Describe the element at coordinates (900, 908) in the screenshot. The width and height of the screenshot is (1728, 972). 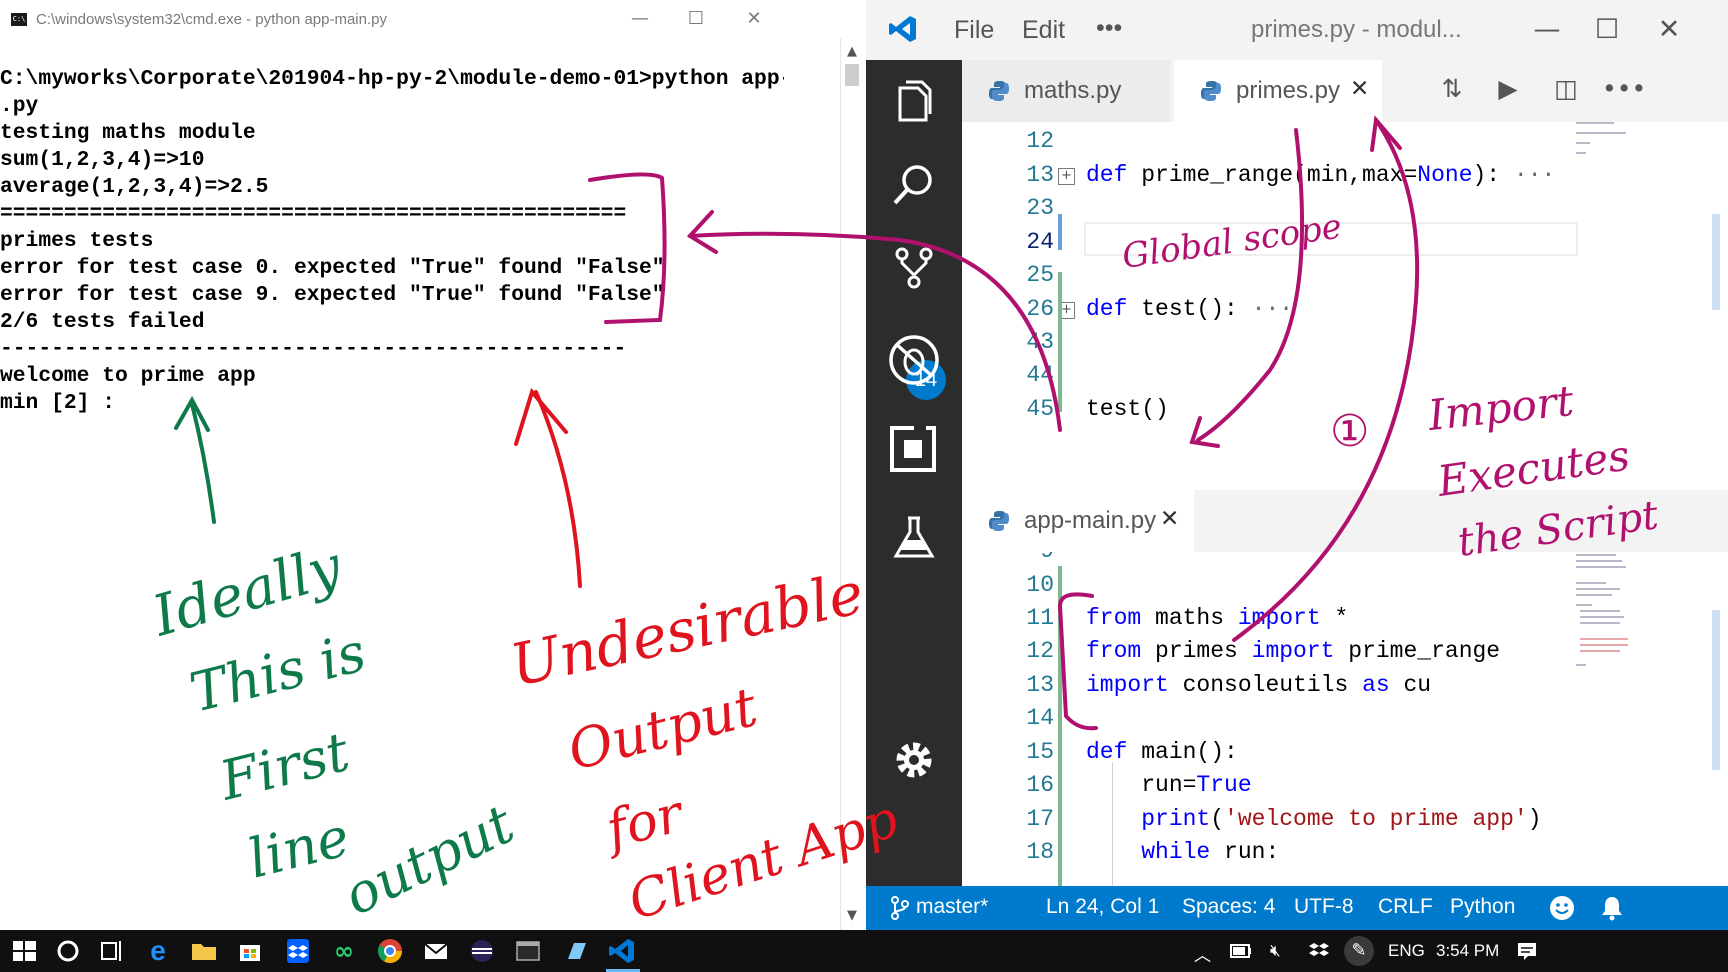
I see `git-branch-icon` at that location.